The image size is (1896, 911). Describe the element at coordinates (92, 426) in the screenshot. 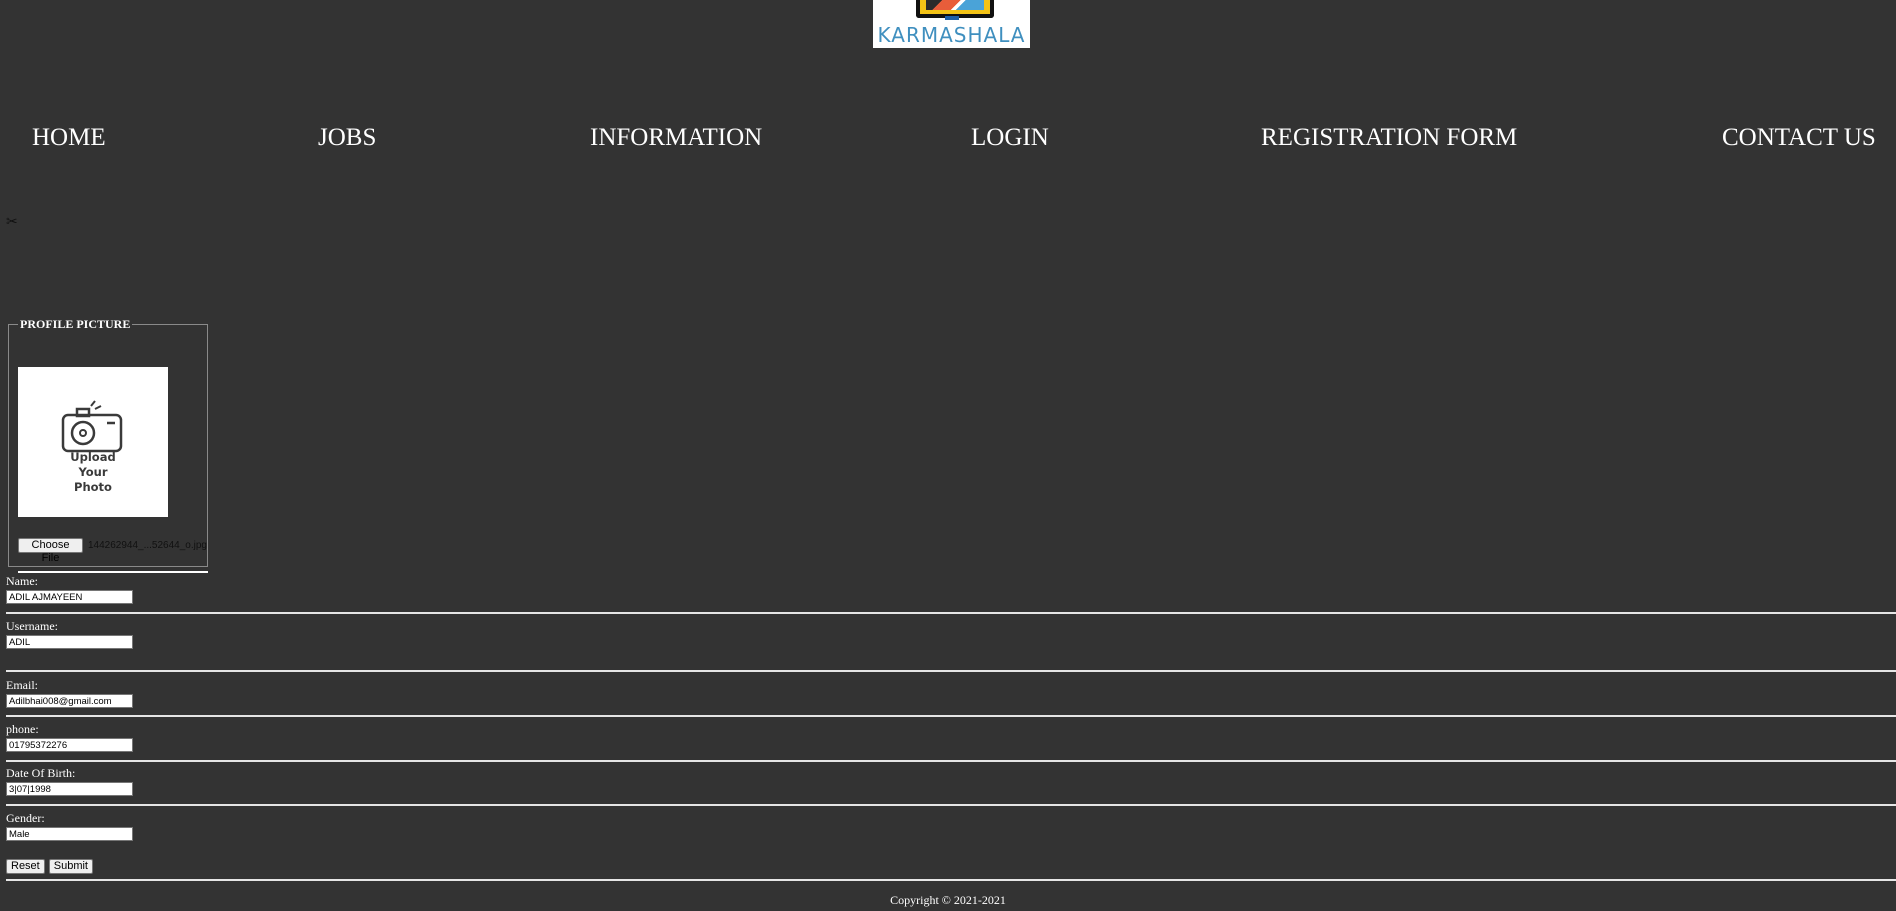

I see `camera-icon` at that location.